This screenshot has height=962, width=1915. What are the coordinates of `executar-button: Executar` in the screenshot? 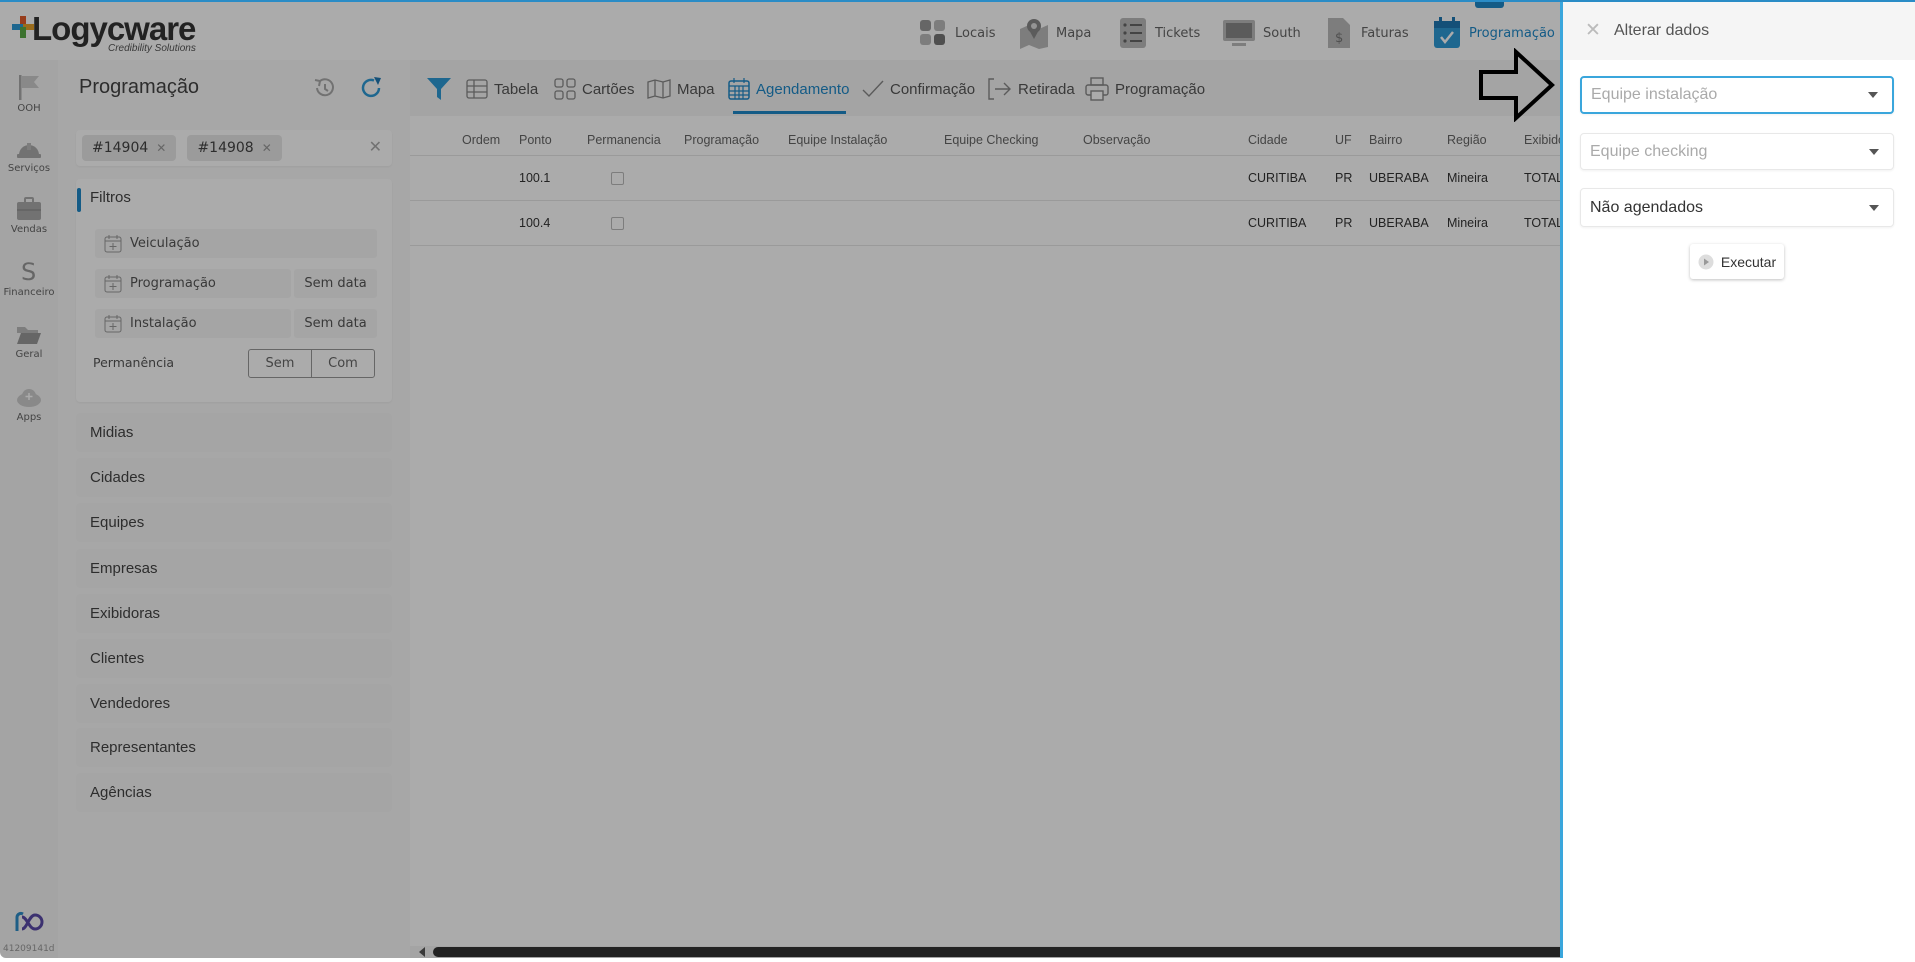 It's located at (1737, 261).